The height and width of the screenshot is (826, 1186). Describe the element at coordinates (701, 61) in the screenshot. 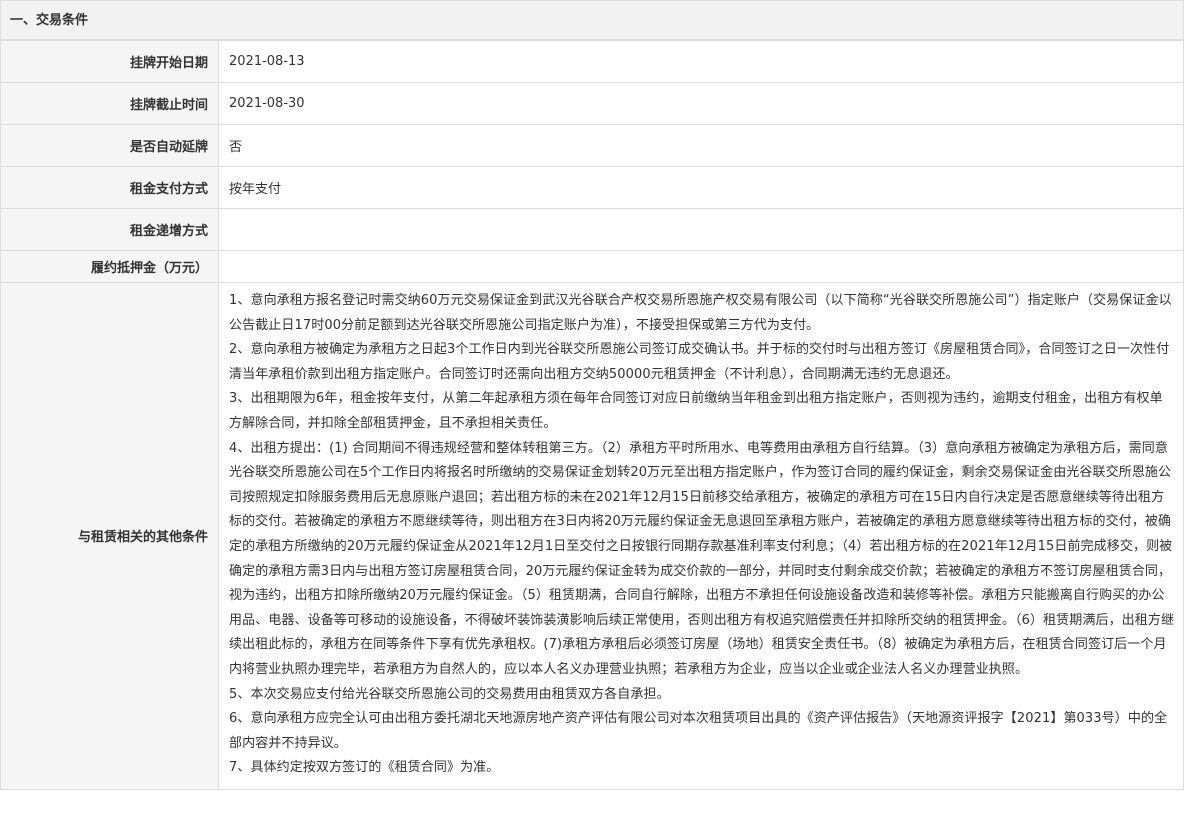

I see `listing-start-date-value: 2021-08-13` at that location.